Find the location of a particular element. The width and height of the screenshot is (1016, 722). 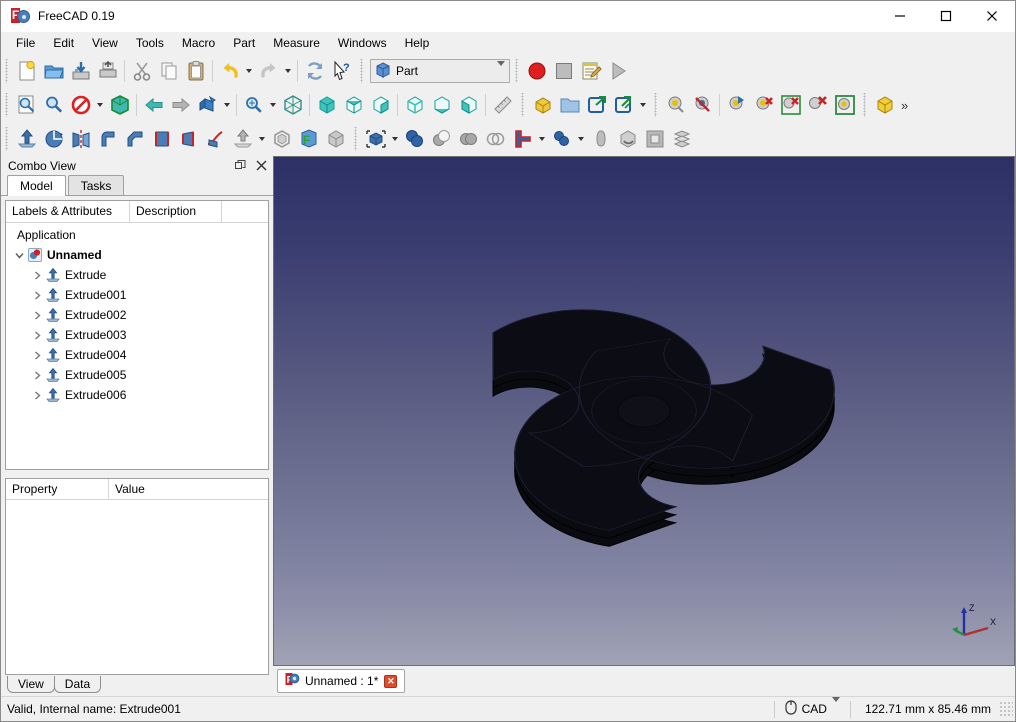

yellow-cube-icon is located at coordinates (884, 105).